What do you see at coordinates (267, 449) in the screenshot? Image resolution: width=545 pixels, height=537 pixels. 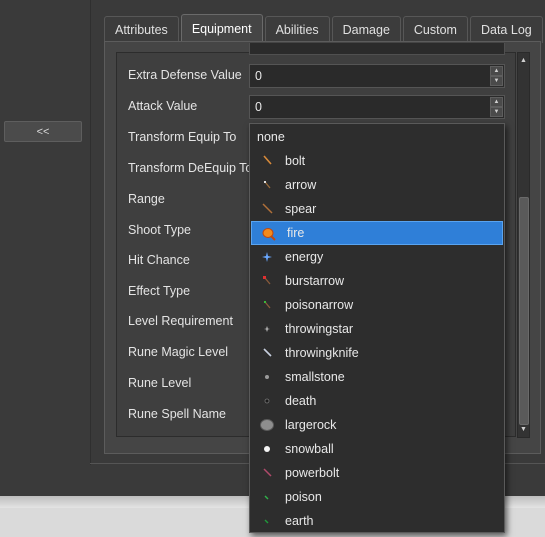 I see `snowball-icon` at bounding box center [267, 449].